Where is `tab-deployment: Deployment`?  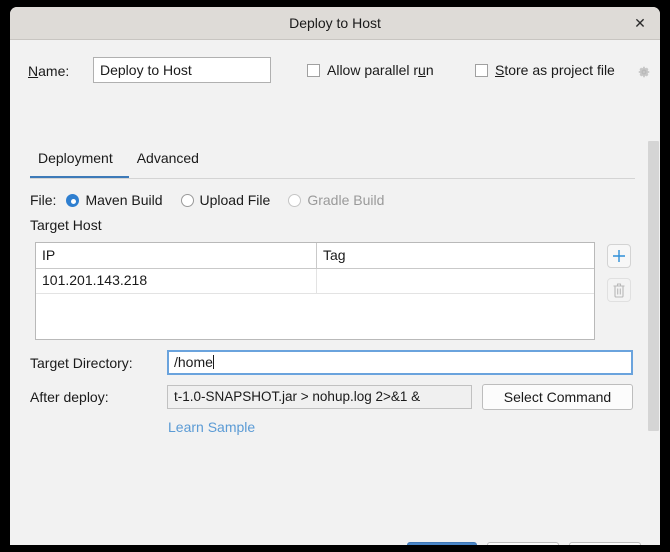
tab-deployment: Deployment is located at coordinates (79, 163).